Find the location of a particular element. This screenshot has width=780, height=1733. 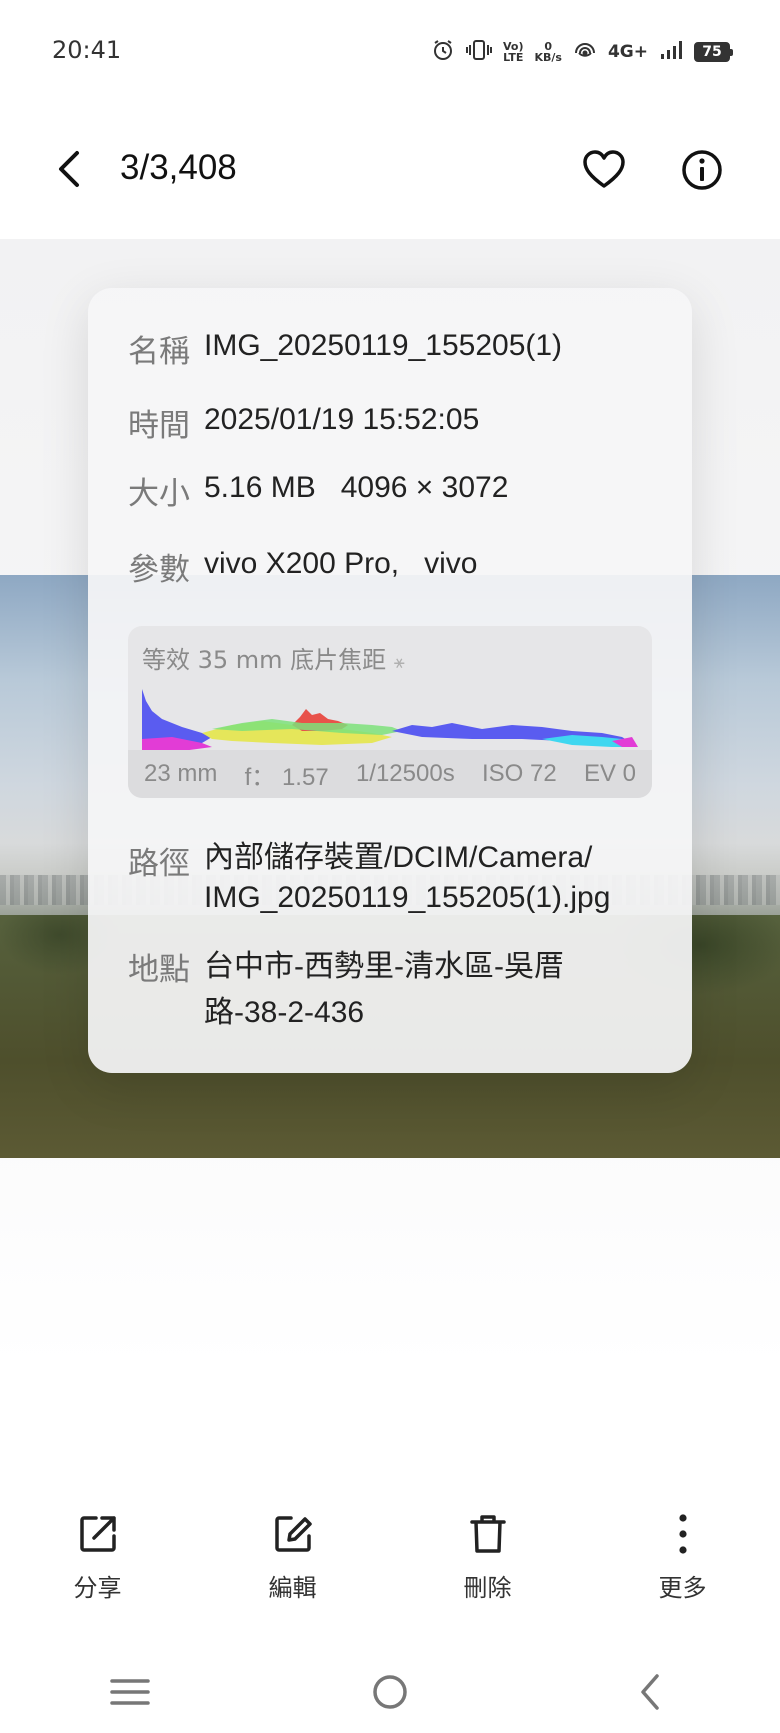

heart-icon is located at coordinates (604, 169).